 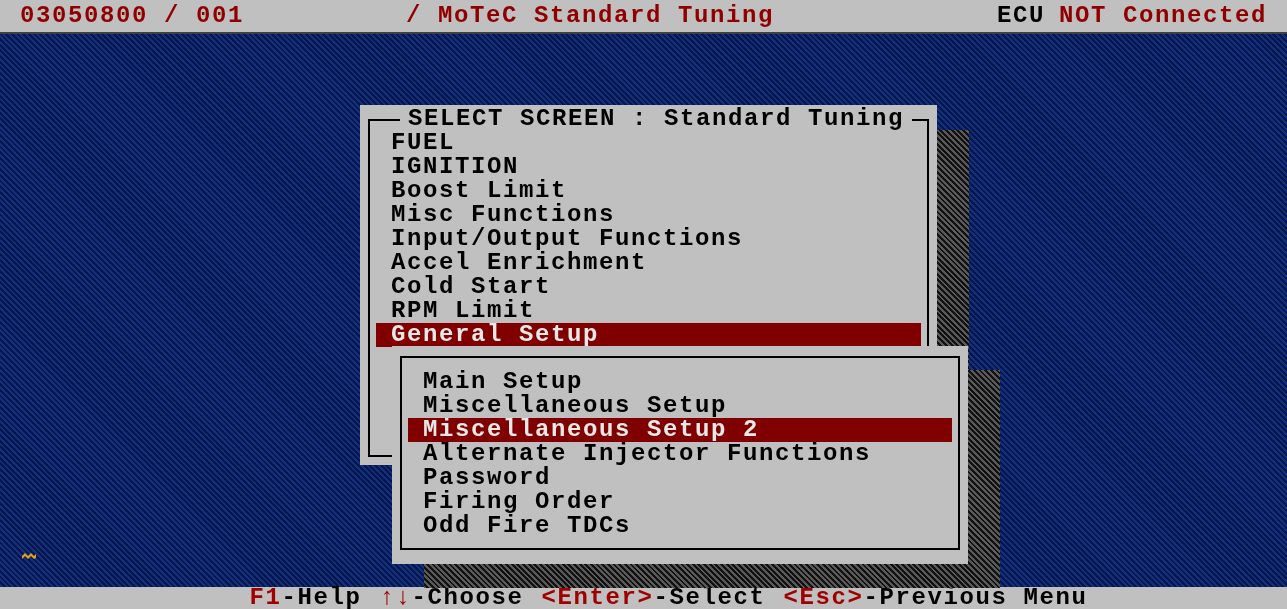 What do you see at coordinates (648, 239) in the screenshot?
I see `menu-item: Input/Output Functions` at bounding box center [648, 239].